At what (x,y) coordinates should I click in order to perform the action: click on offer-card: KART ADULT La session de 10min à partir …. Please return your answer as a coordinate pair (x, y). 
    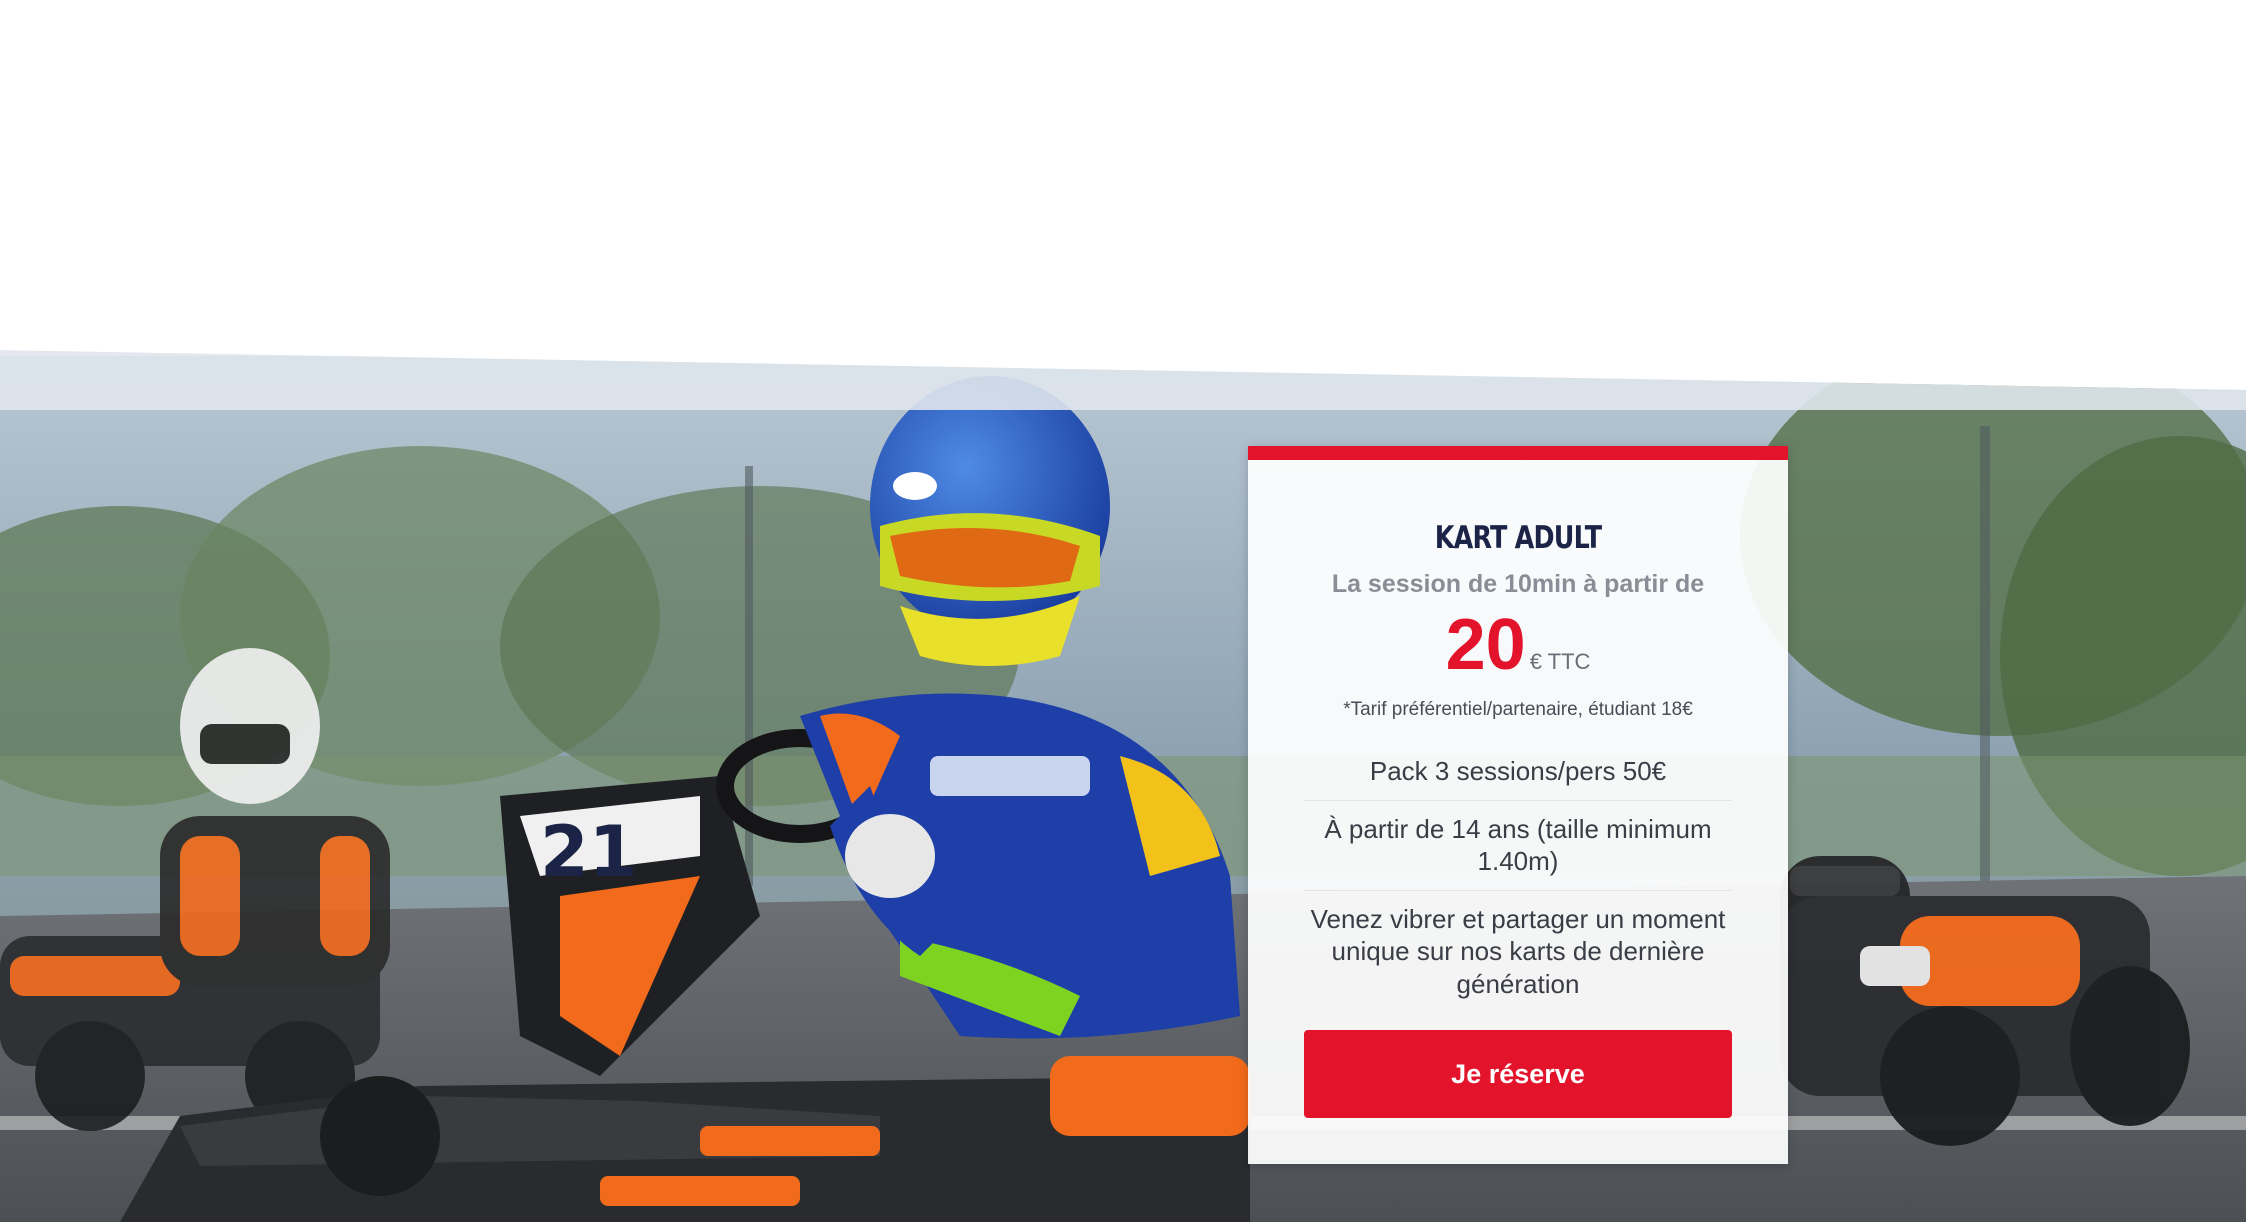
    Looking at the image, I should click on (1518, 805).